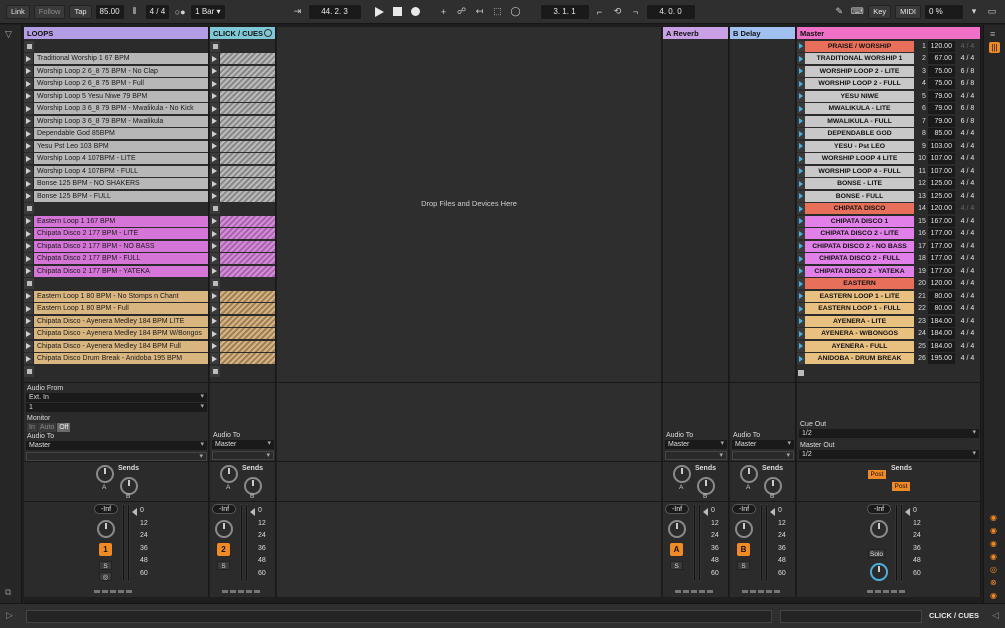  What do you see at coordinates (744, 509) in the screenshot?
I see `volume-field: -Inf` at bounding box center [744, 509].